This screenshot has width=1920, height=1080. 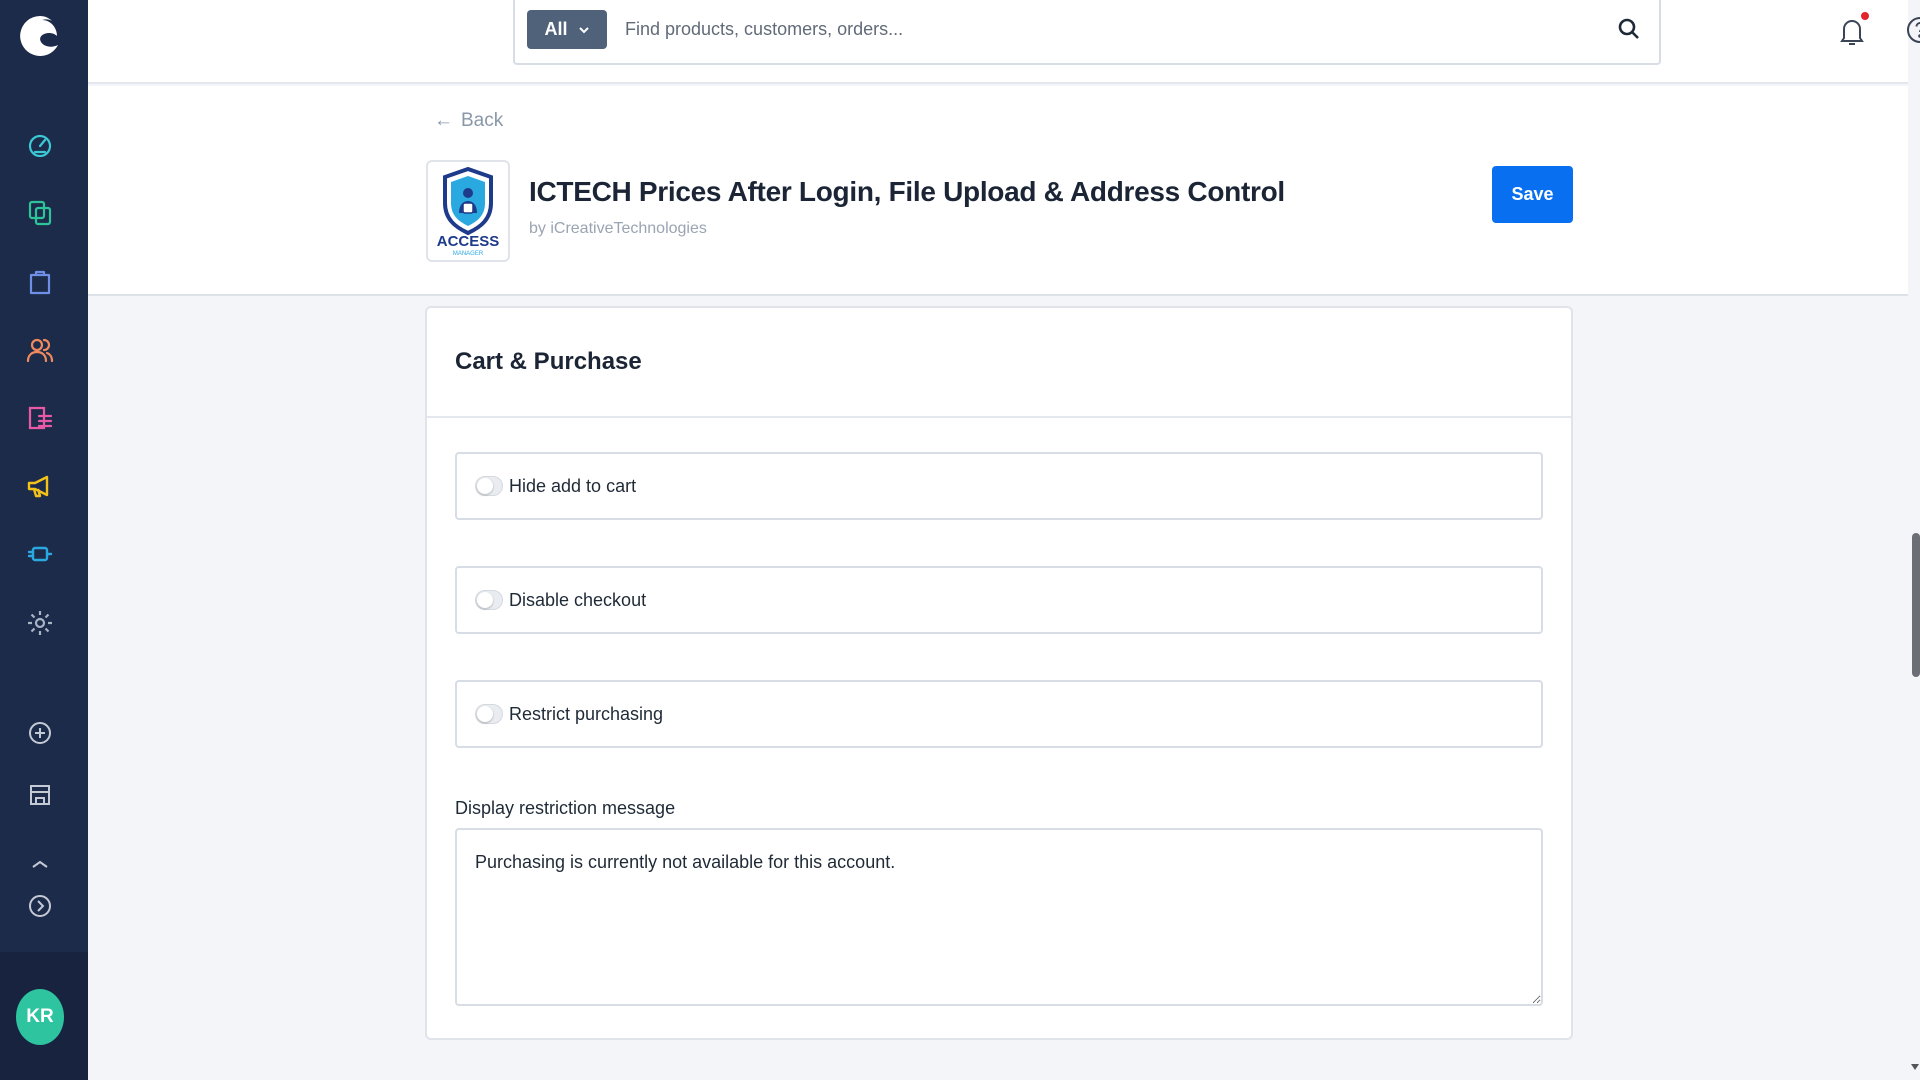 I want to click on search-scope-select: All, so click(x=567, y=29).